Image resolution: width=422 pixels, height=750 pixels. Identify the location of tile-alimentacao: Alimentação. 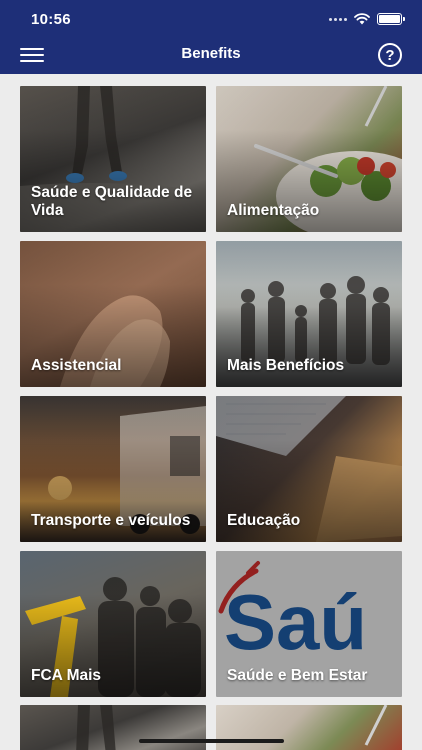
(309, 159).